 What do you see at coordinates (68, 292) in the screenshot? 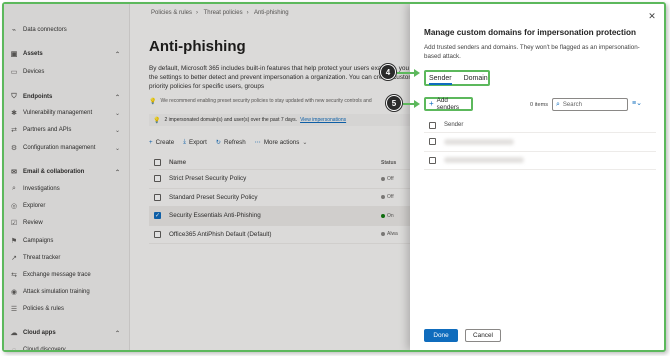
I see `sidebar-item: ◉ Attack simulation training` at bounding box center [68, 292].